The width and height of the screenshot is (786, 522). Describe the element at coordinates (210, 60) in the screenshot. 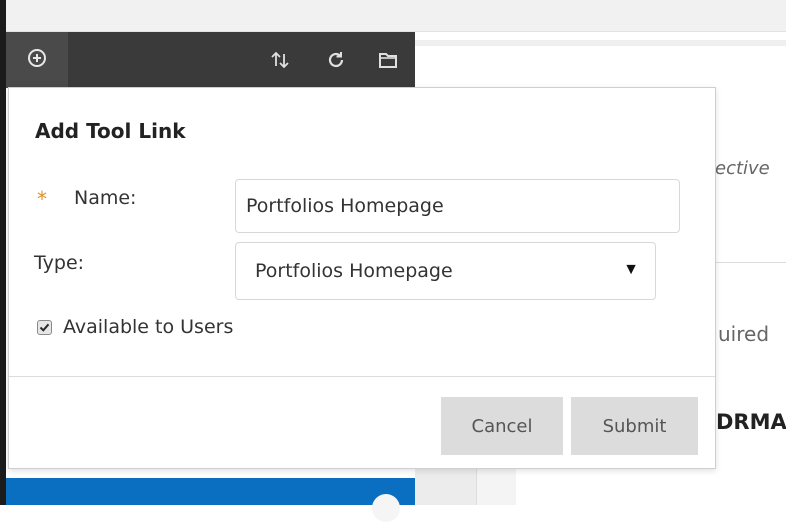

I see `course-menu-toolbar` at that location.